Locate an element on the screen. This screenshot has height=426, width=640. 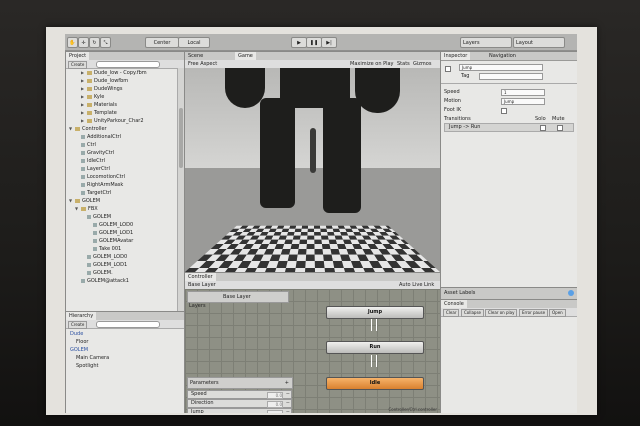
hierarchy-item: GOLEM is located at coordinates (79, 350).